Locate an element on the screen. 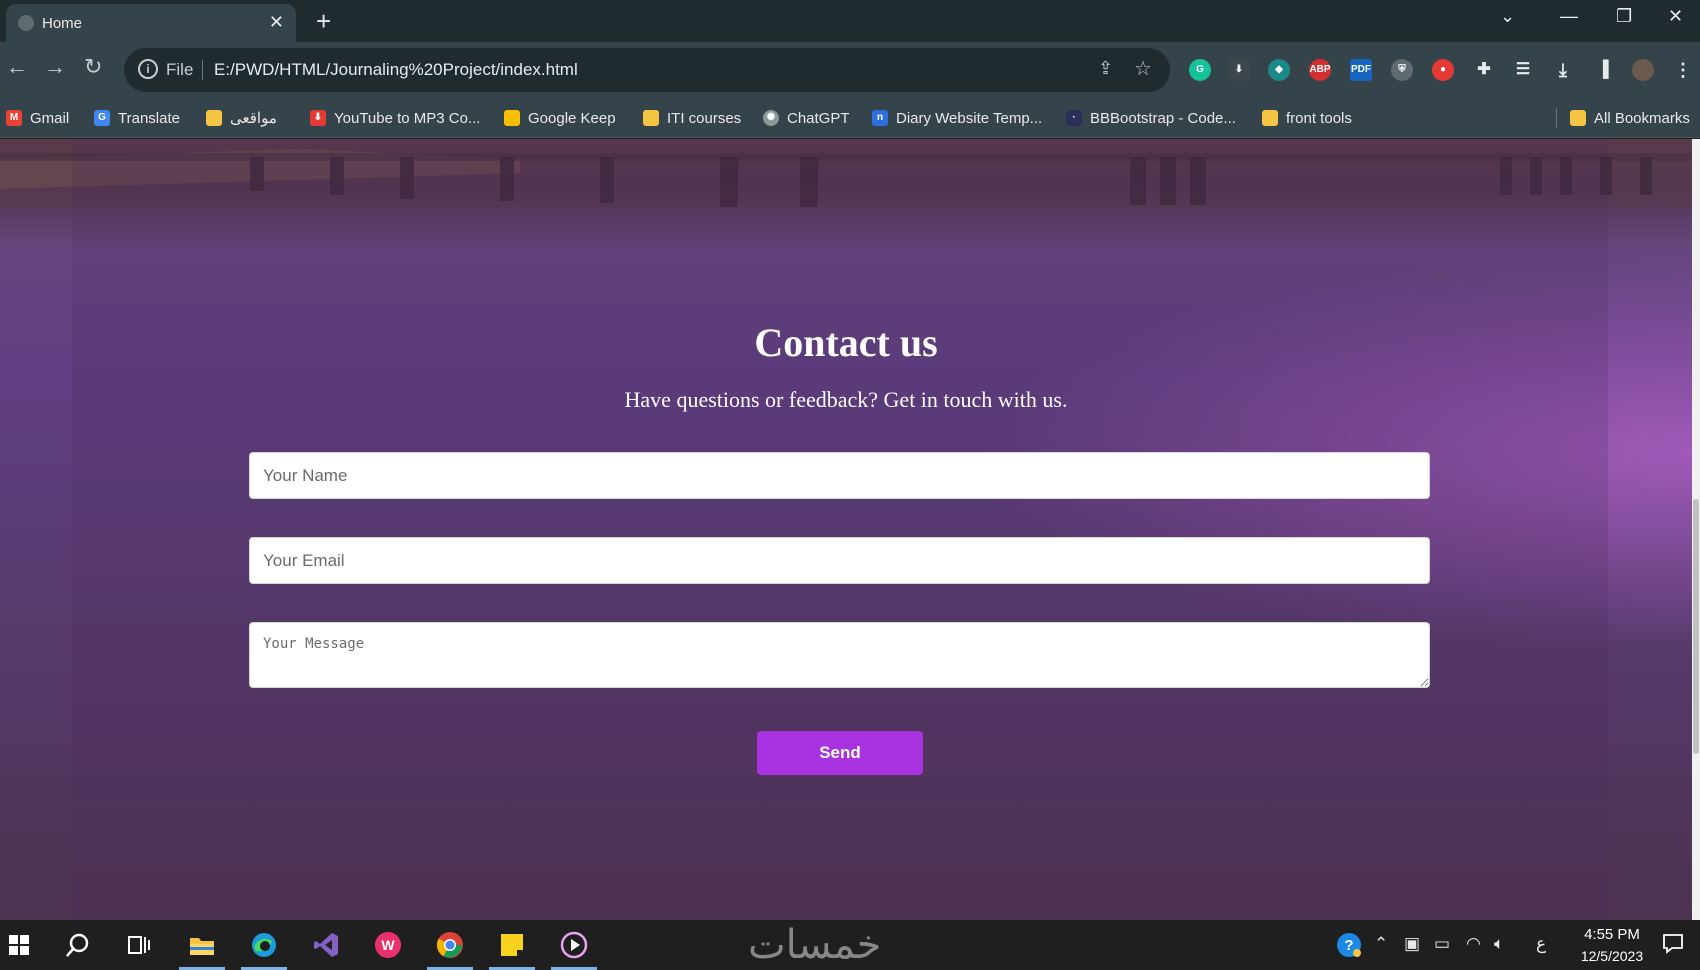  puzzle-icon: ✚ is located at coordinates (1484, 70).